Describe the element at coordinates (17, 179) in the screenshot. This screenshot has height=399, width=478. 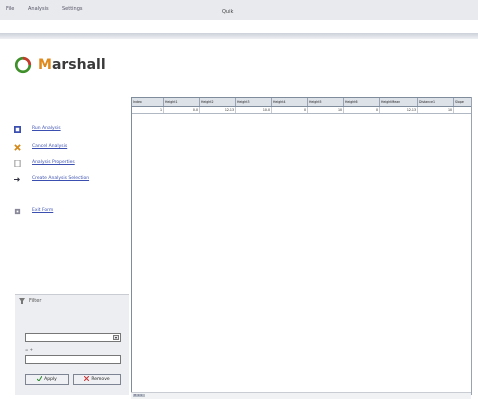
I see `selection-icon` at that location.